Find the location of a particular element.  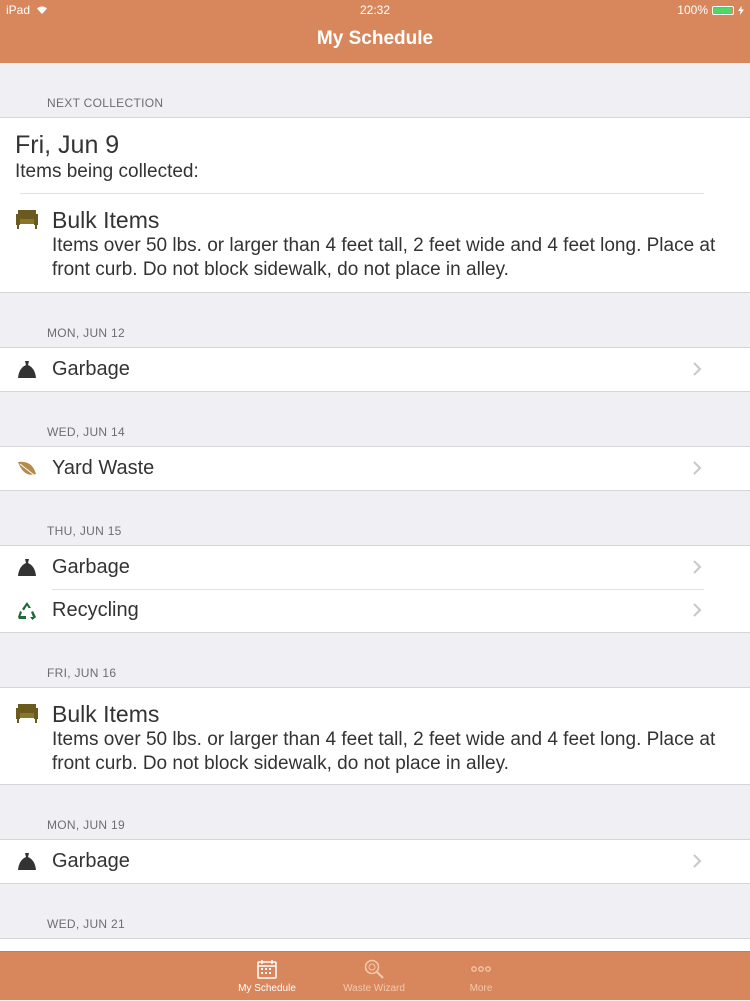

tab-waste-wizard: Waste Wizard is located at coordinates (374, 976).